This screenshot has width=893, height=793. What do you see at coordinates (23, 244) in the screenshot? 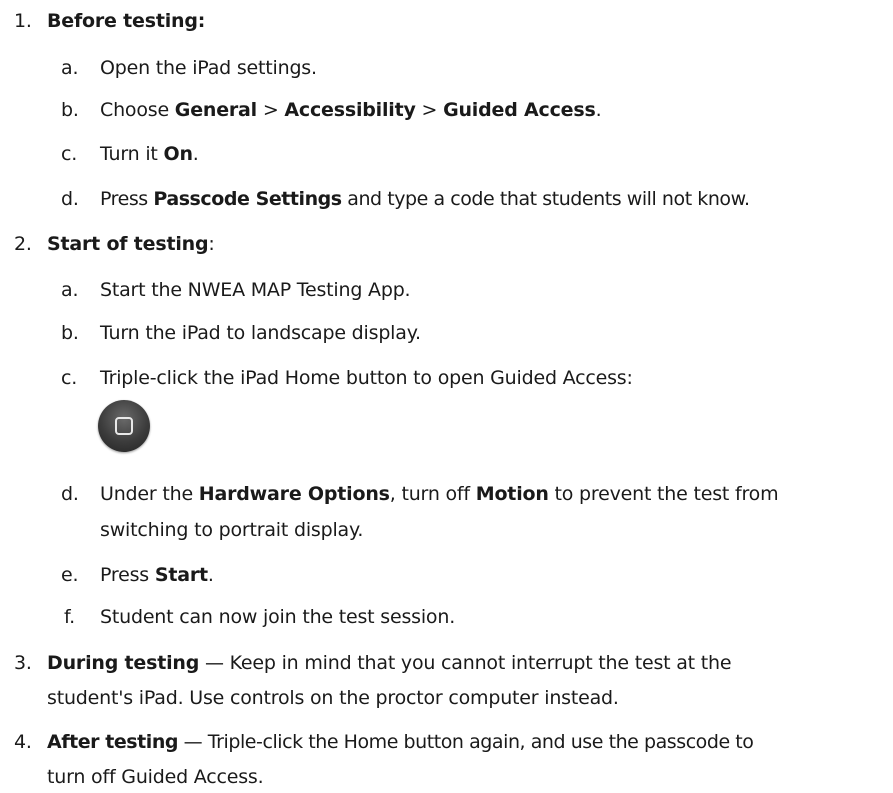
I see `step-number: 2.` at bounding box center [23, 244].